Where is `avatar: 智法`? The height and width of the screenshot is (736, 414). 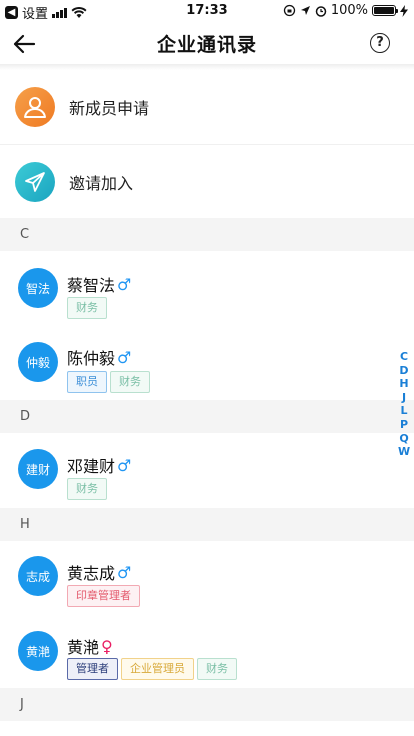
avatar: 智法 is located at coordinates (38, 288).